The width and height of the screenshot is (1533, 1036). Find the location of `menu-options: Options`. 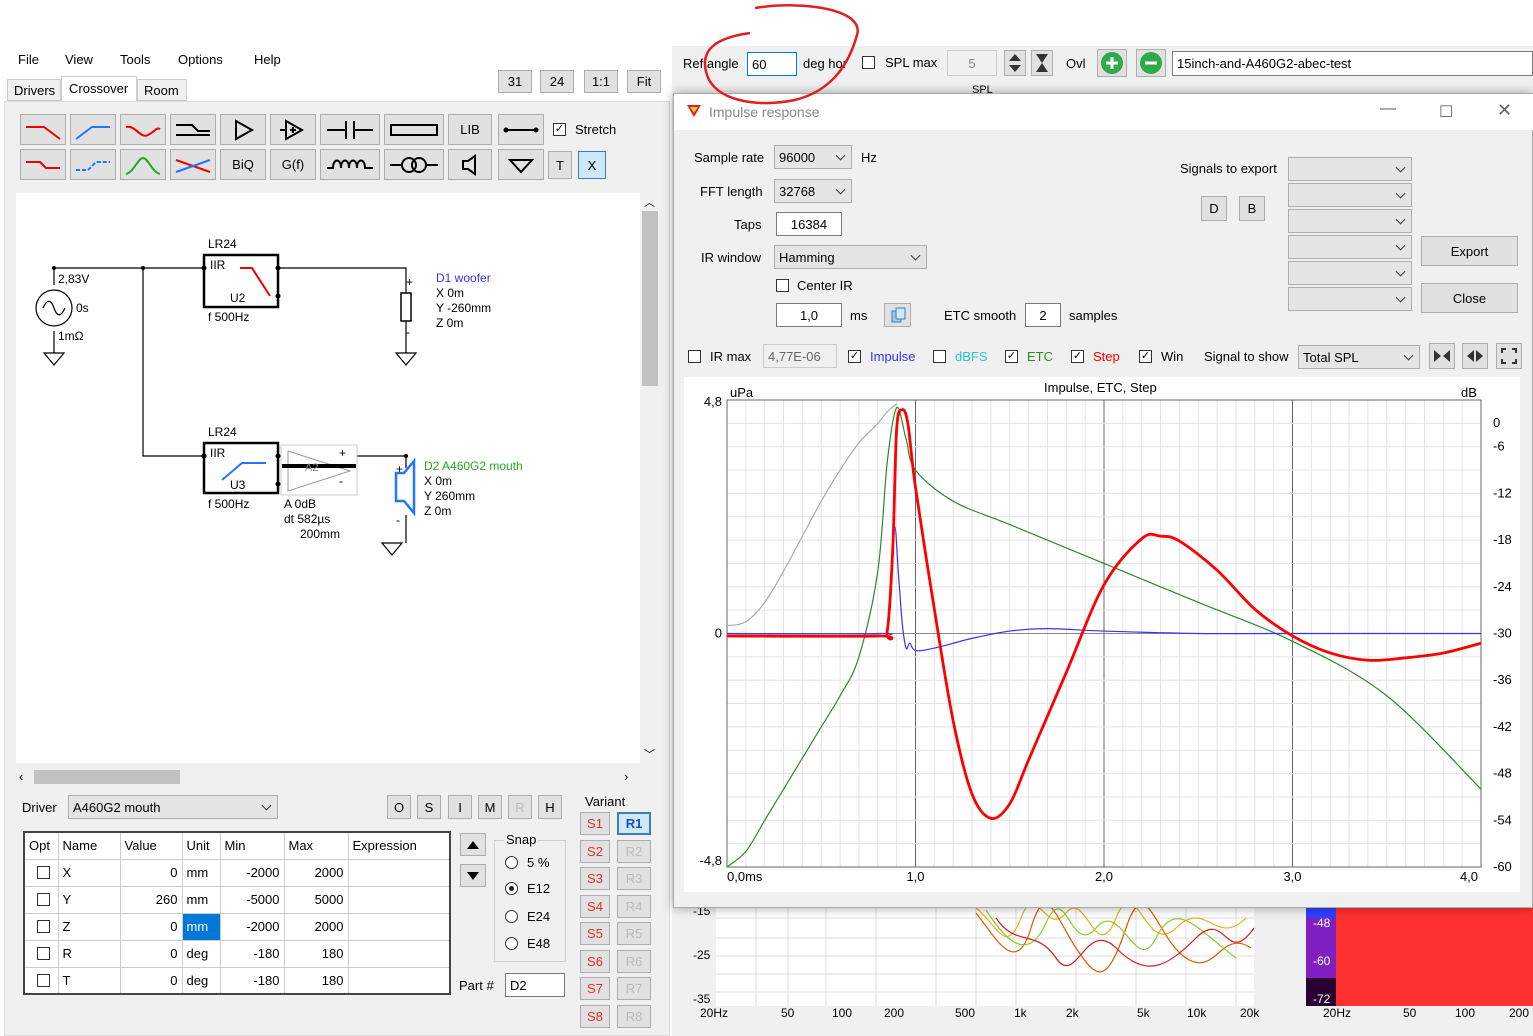

menu-options: Options is located at coordinates (200, 59).